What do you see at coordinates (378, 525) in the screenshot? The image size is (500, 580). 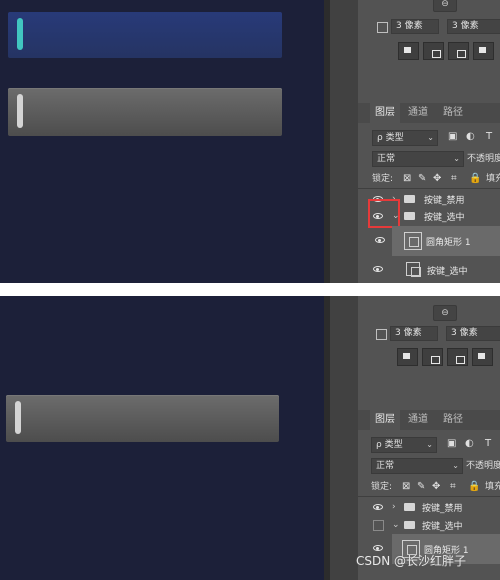 I see `visibility-hidden-box` at bounding box center [378, 525].